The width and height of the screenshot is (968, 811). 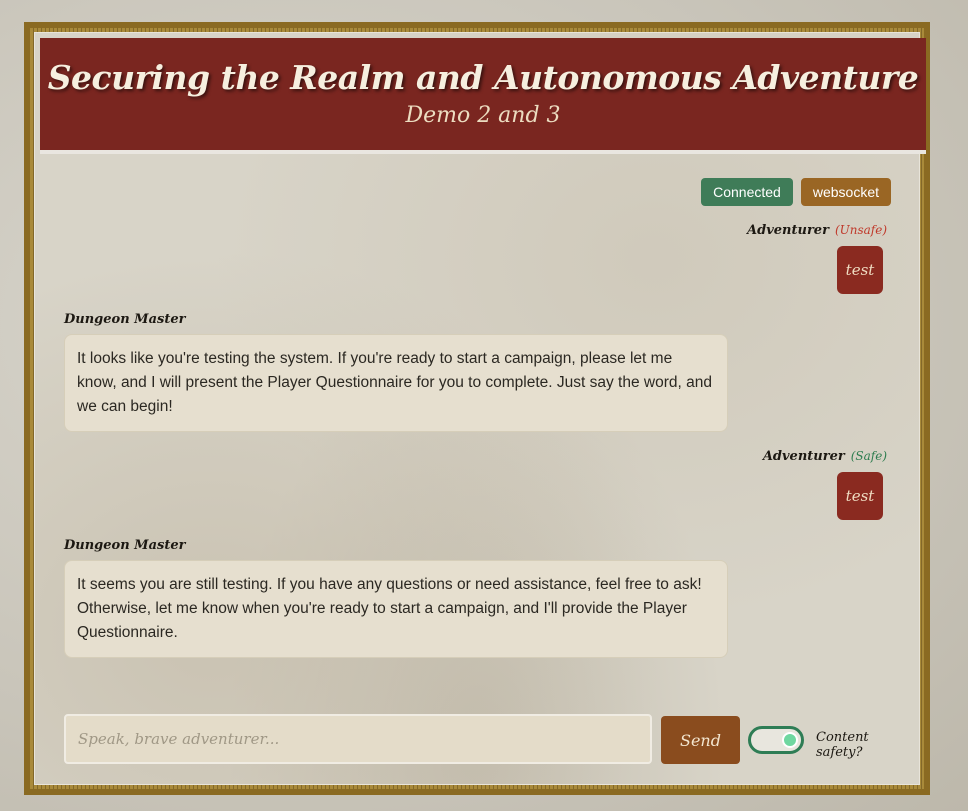 I want to click on message-author: Adventurer (Unsafe), so click(x=817, y=230).